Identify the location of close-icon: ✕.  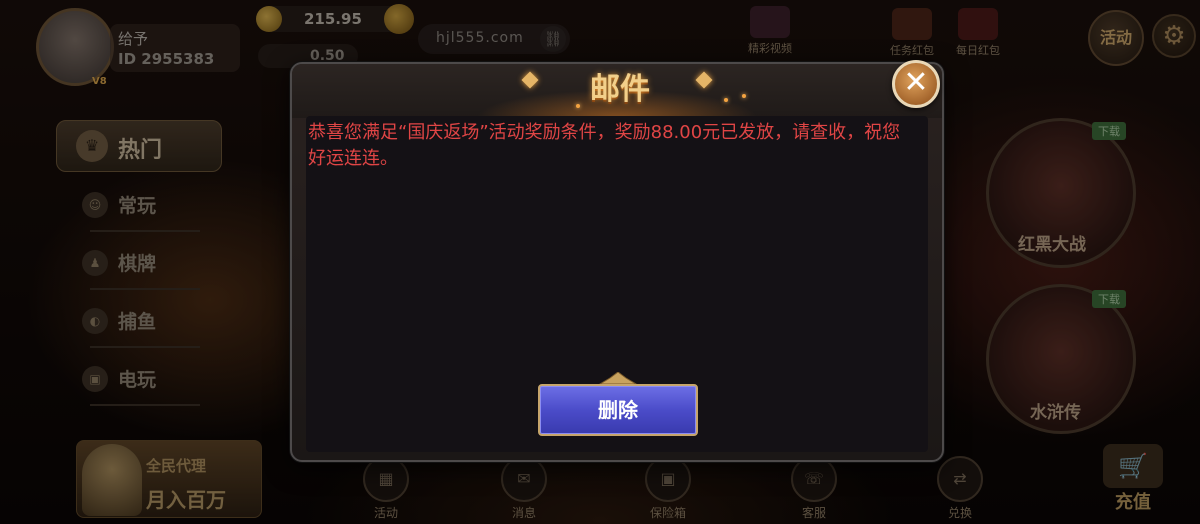
(916, 84).